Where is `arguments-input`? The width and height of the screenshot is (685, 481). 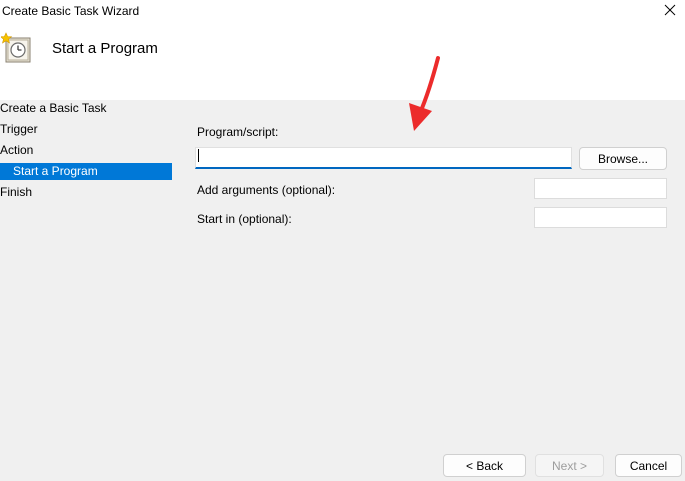 arguments-input is located at coordinates (600, 188).